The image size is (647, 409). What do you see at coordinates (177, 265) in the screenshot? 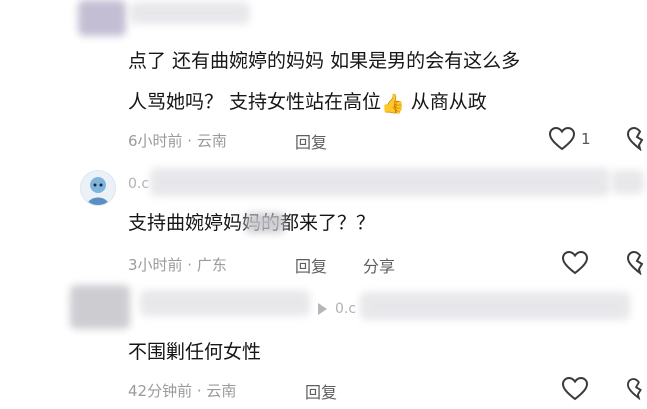
I see `comment-meta: 3小时前 · 广东` at bounding box center [177, 265].